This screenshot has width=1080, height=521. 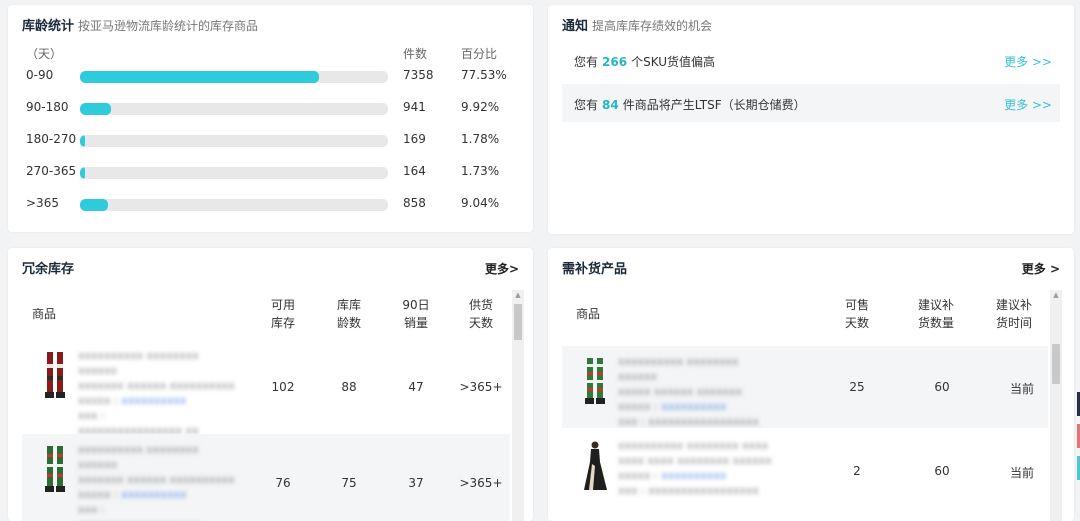 What do you see at coordinates (480, 314) in the screenshot?
I see `supply-days-header: 供货 天数` at bounding box center [480, 314].